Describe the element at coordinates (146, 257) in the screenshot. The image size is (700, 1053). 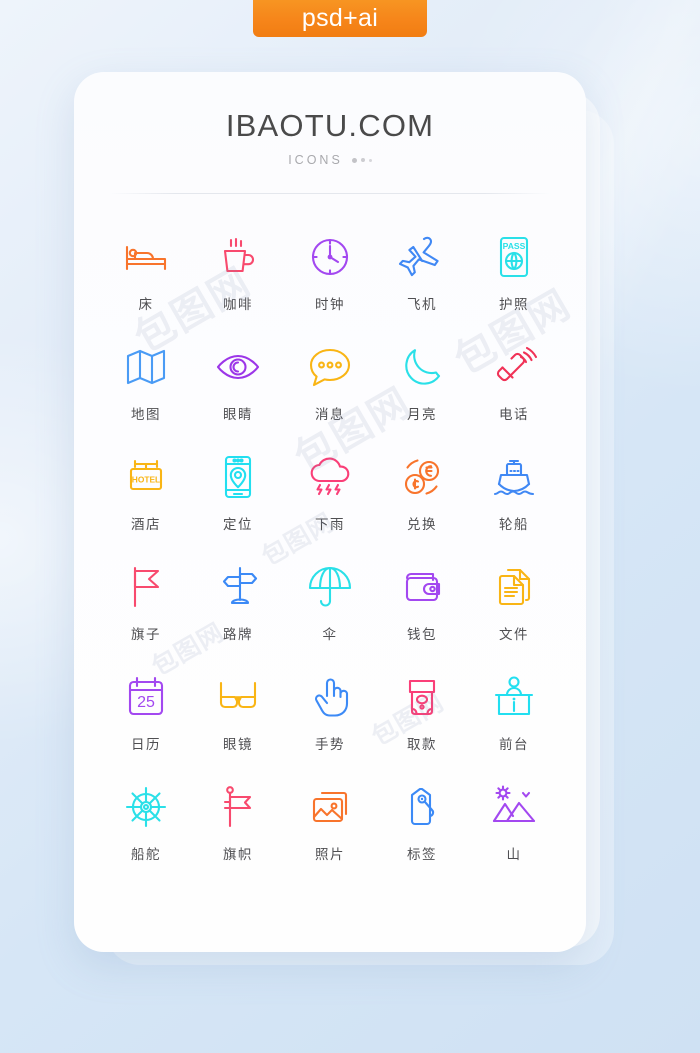
I see `bed-icon` at that location.